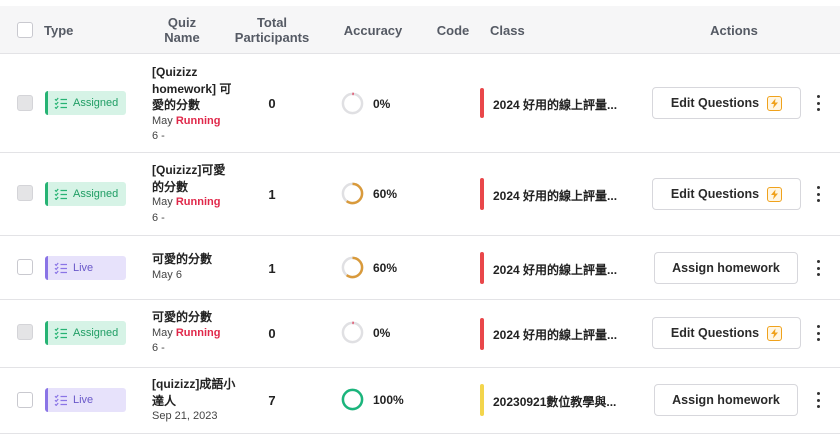 The height and width of the screenshot is (439, 840). I want to click on header-accuracy: Accuracy, so click(373, 30).